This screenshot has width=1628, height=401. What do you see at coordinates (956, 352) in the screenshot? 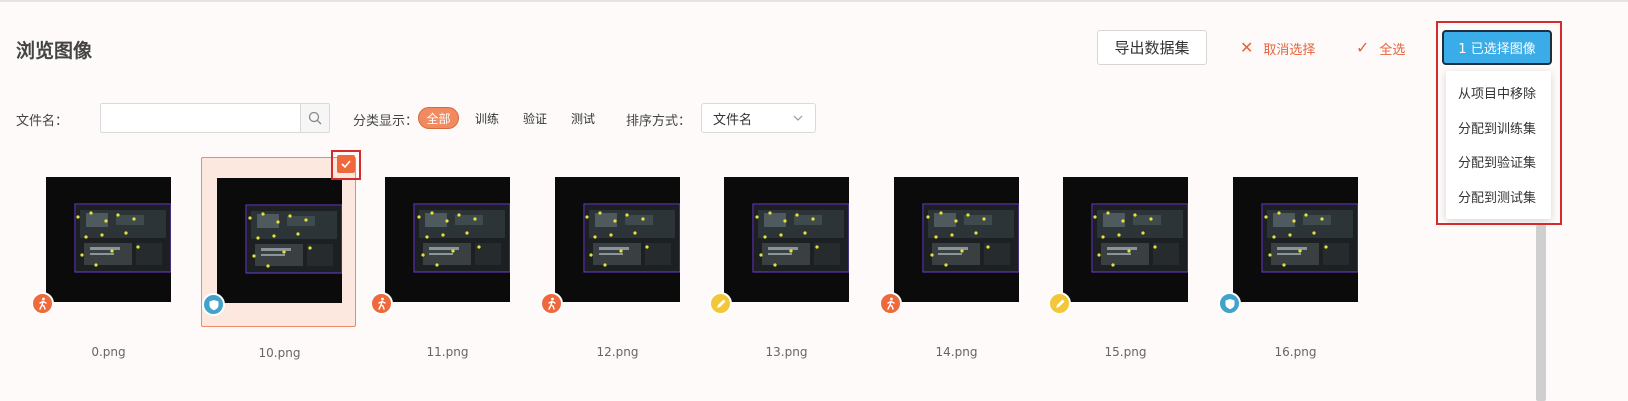
I see `image-filename: 14.png` at bounding box center [956, 352].